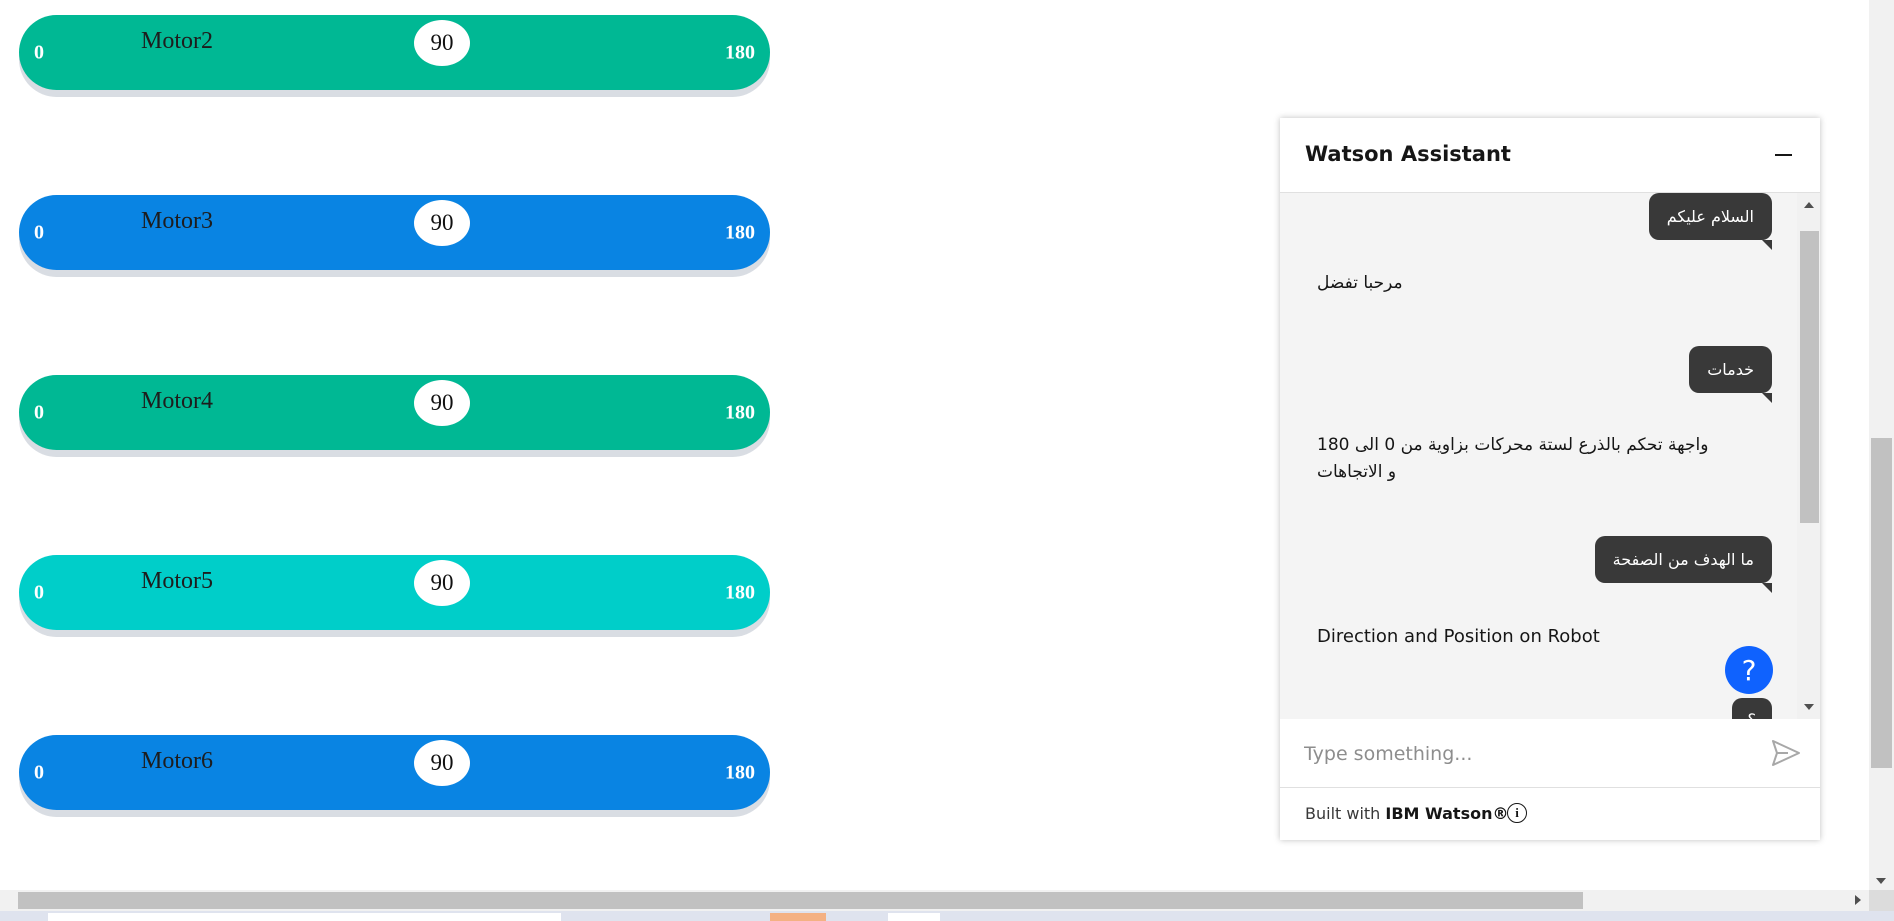 This screenshot has height=921, width=1894. Describe the element at coordinates (1786, 753) in the screenshot. I see `send-icon` at that location.